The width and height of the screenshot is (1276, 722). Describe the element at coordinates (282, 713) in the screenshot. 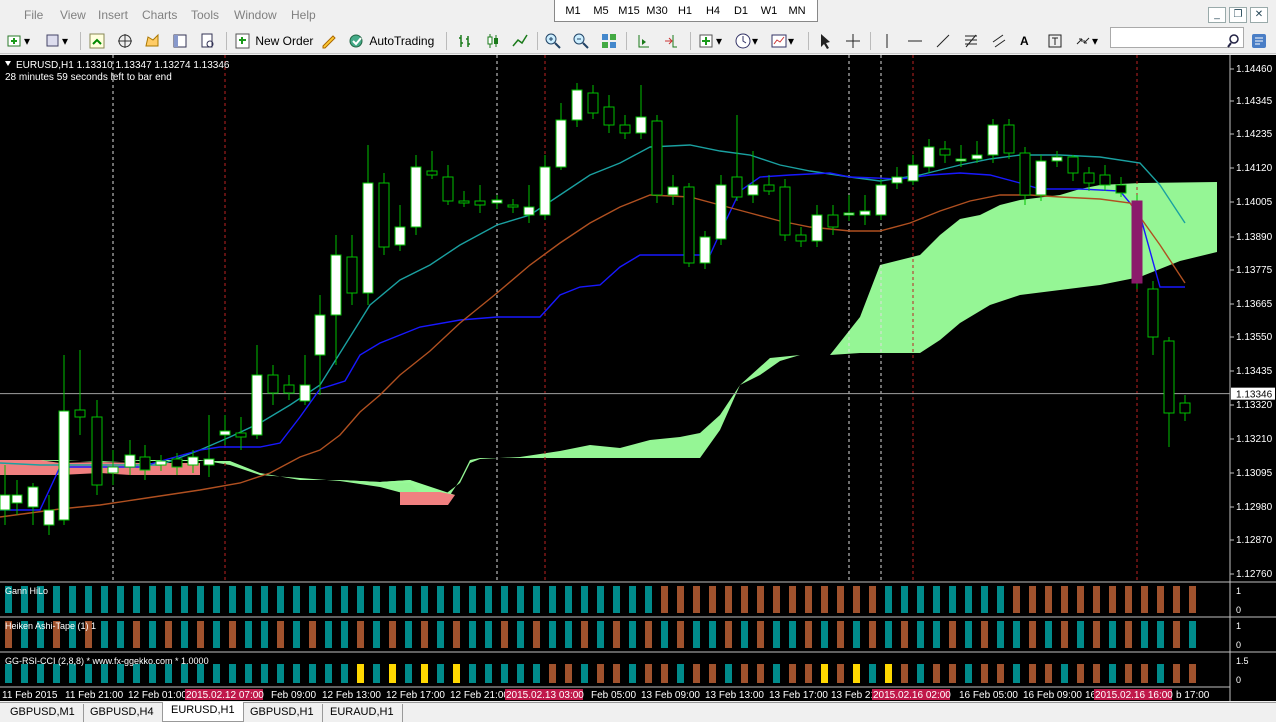

I see `chart-tab: GBPUSD,H1` at that location.